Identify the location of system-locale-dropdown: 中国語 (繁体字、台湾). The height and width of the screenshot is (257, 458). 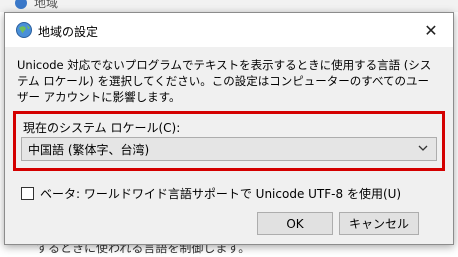
(229, 149).